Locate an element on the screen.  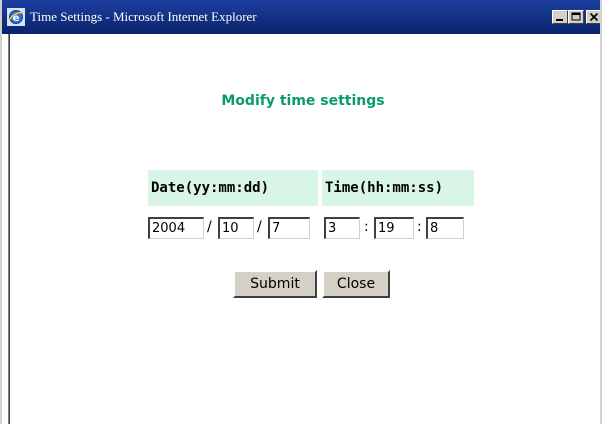
day-input is located at coordinates (289, 228).